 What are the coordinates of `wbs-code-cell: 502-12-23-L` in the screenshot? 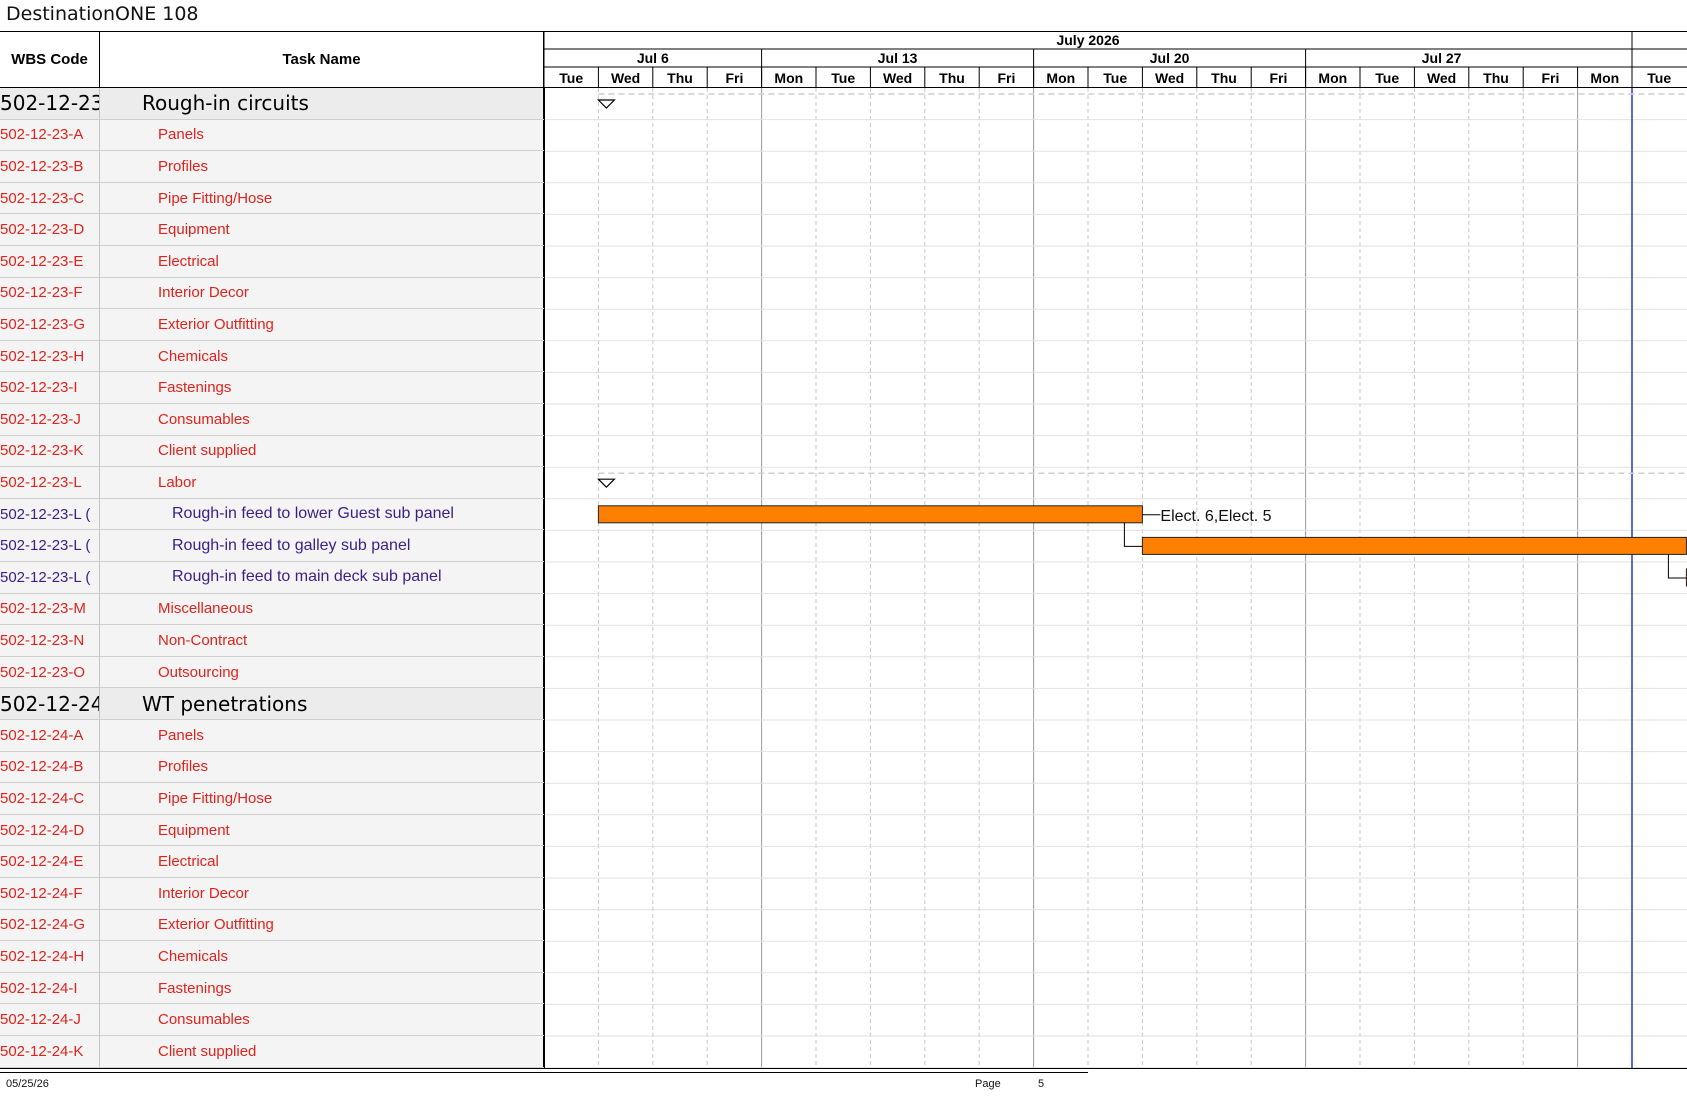 It's located at (50, 482).